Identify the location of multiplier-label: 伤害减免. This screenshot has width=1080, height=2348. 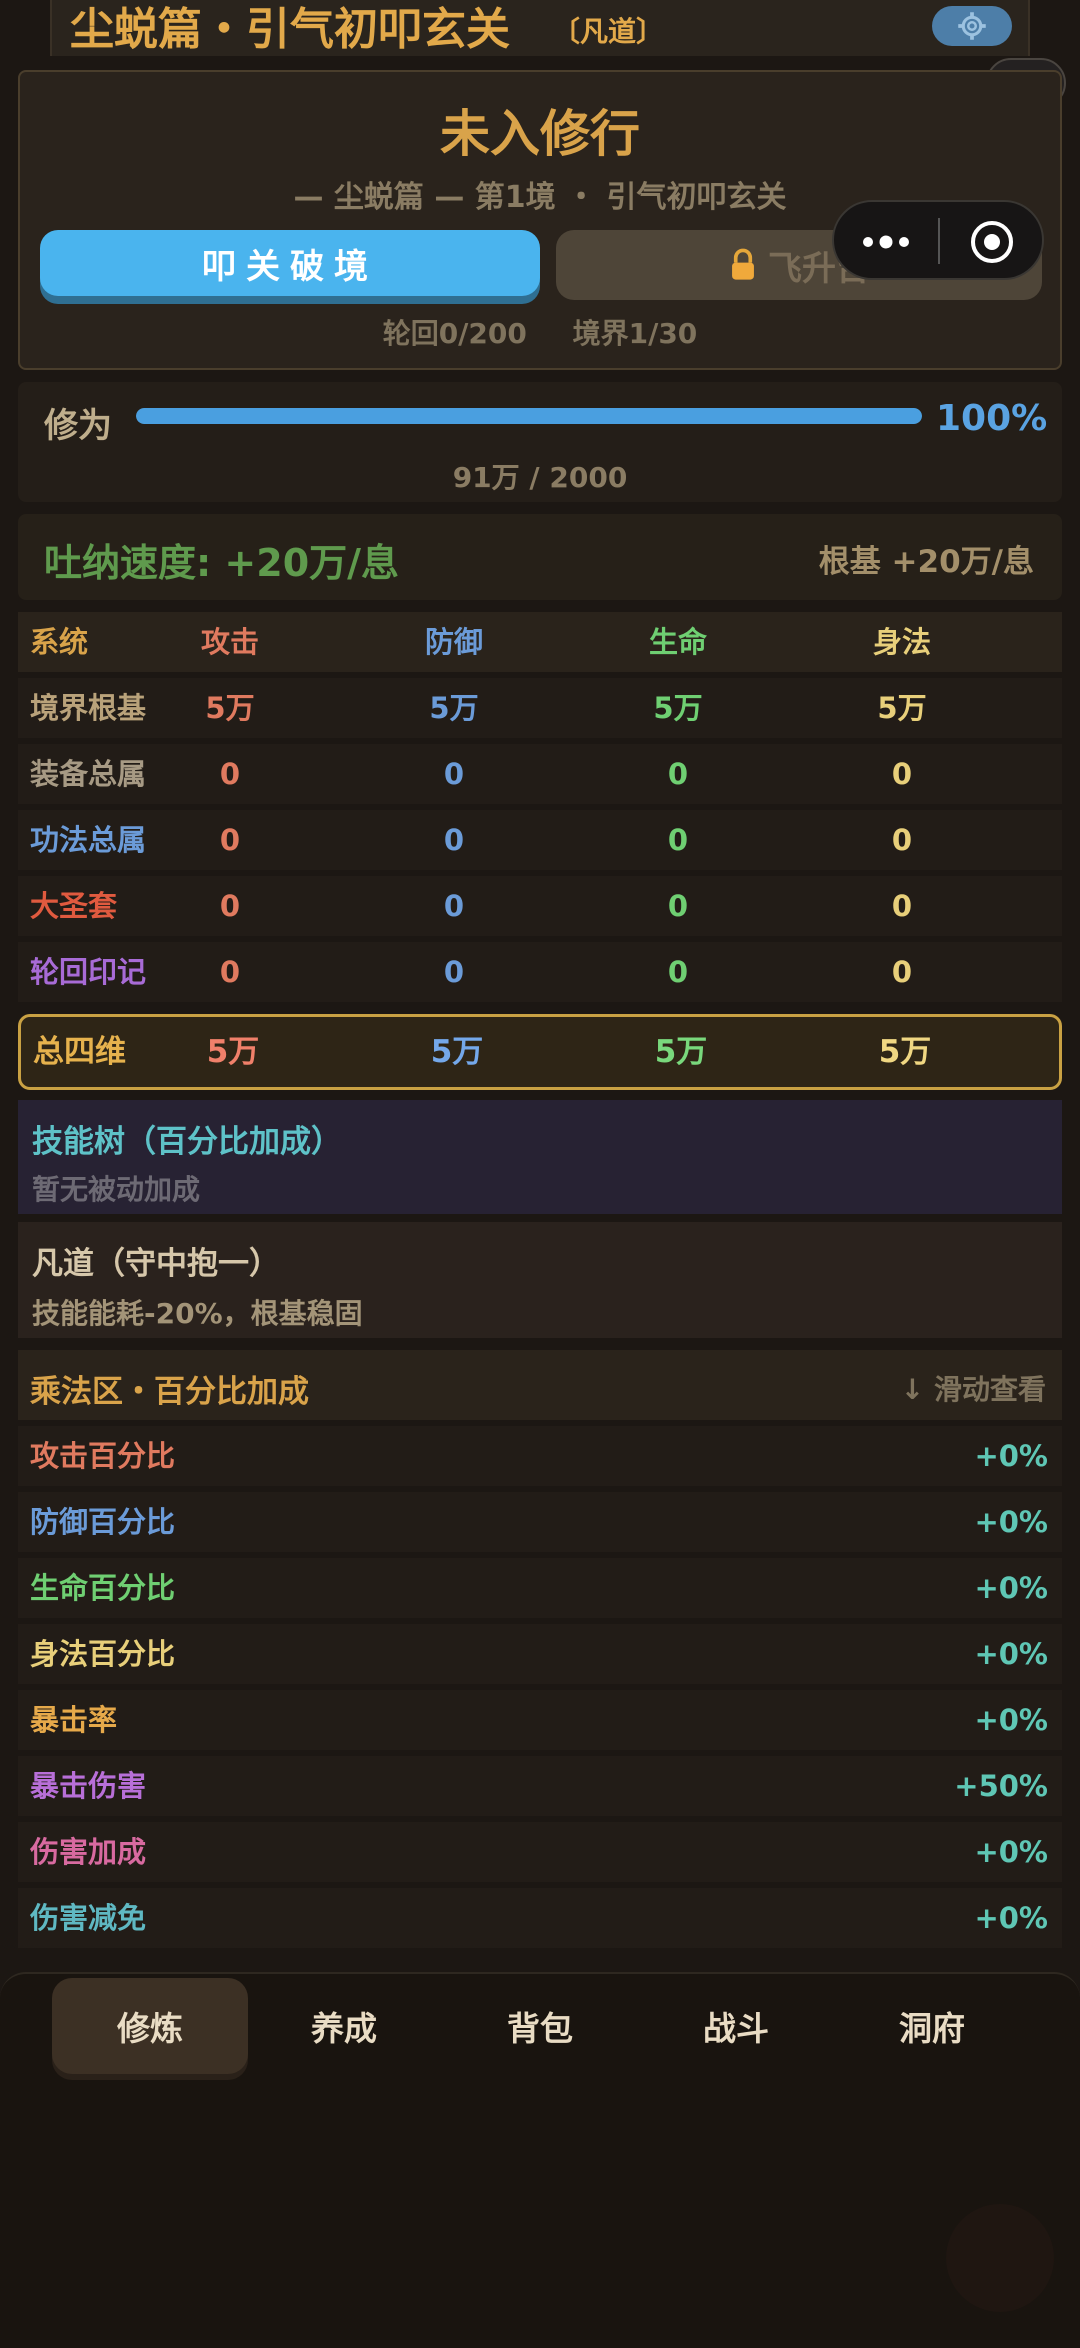
(88, 1918).